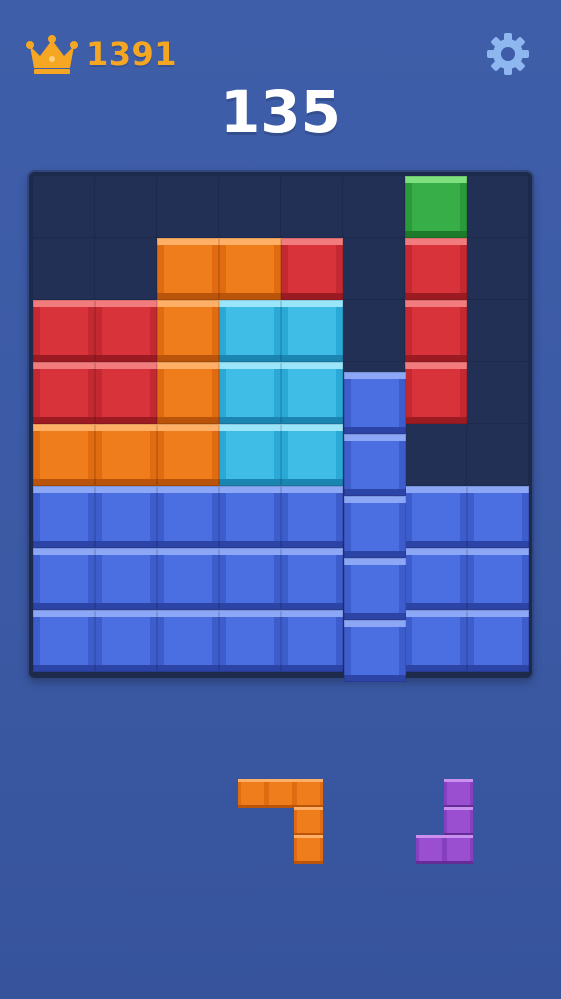 Image resolution: width=561 pixels, height=999 pixels. Describe the element at coordinates (132, 54) in the screenshot. I see `best-score-value: 1391` at that location.